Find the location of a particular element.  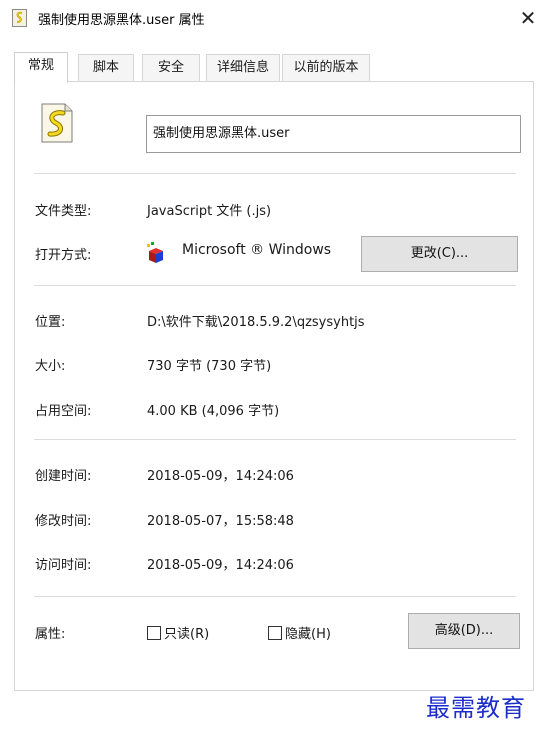

location-label: 位置: is located at coordinates (50, 322).